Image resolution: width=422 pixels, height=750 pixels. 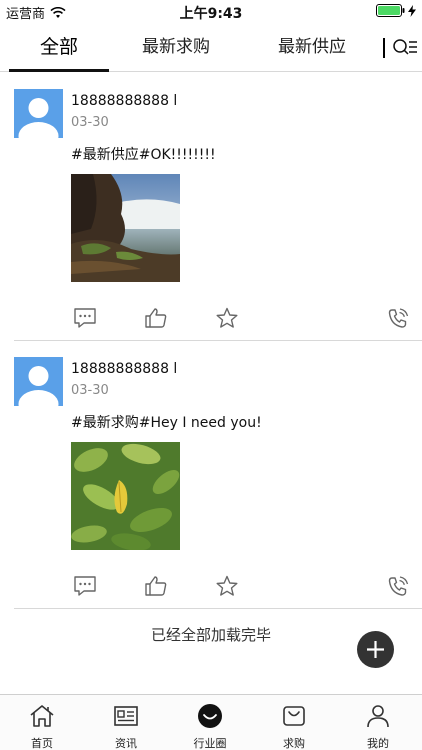 I want to click on nav-home: 首页, so click(x=42, y=722).